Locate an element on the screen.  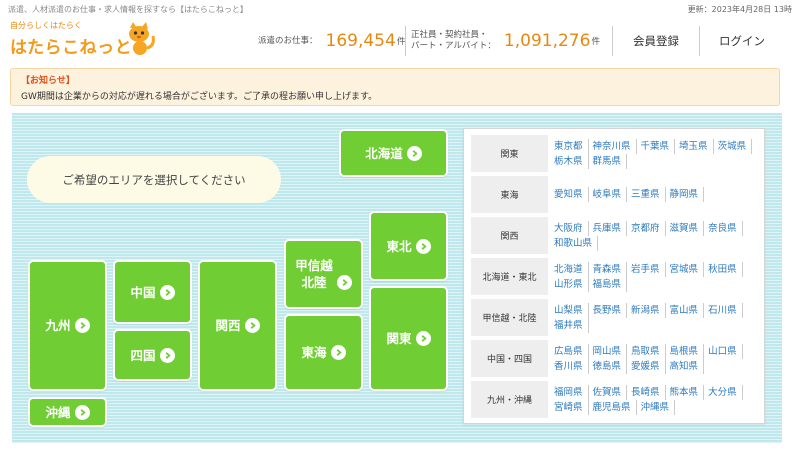
prefecture-row-tokai: 東海 愛知県 岐阜県 三重県 静岡県 is located at coordinates (614, 194).